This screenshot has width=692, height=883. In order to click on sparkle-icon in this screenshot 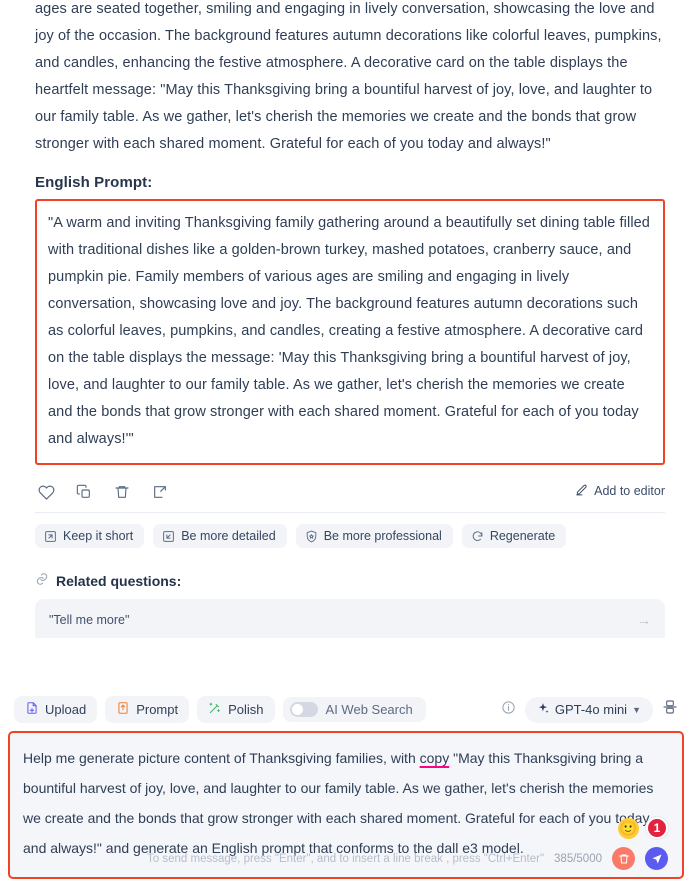, I will do `click(543, 710)`.